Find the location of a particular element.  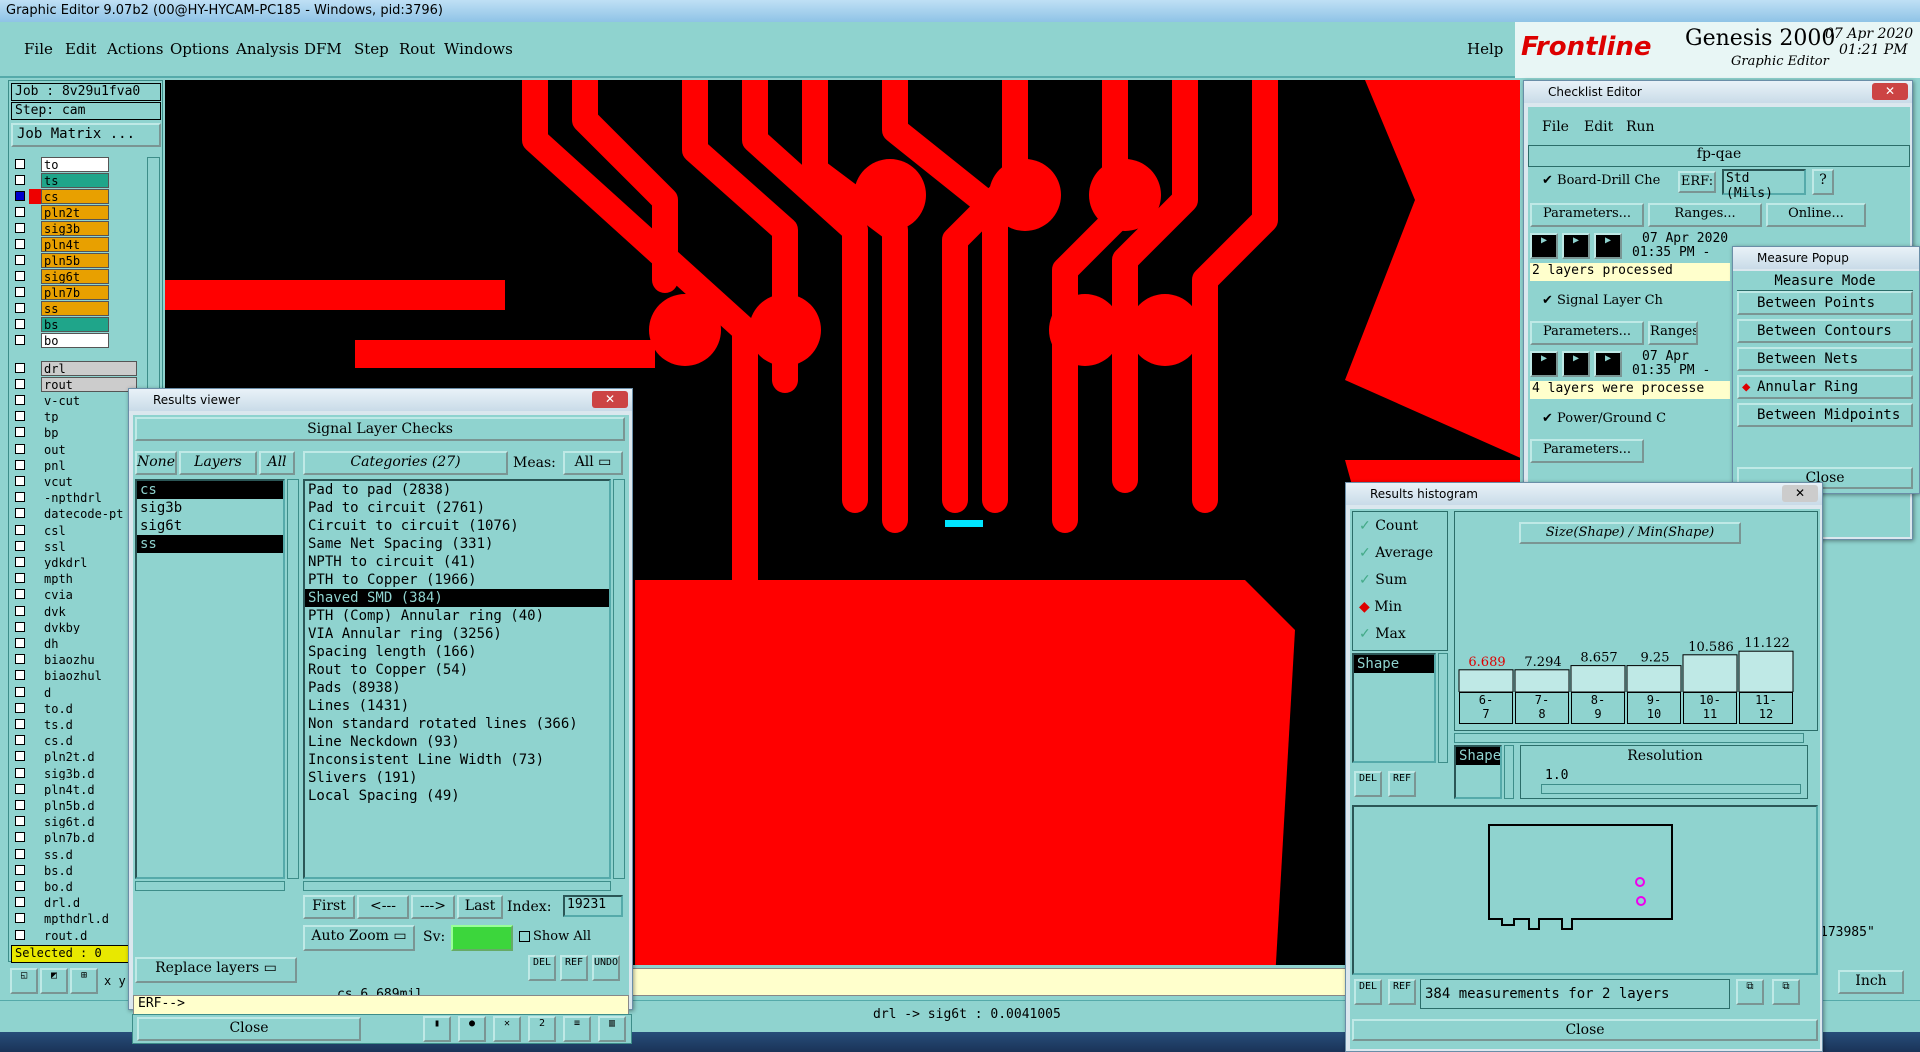

zoom-icon: ⧉ is located at coordinates (1750, 992).